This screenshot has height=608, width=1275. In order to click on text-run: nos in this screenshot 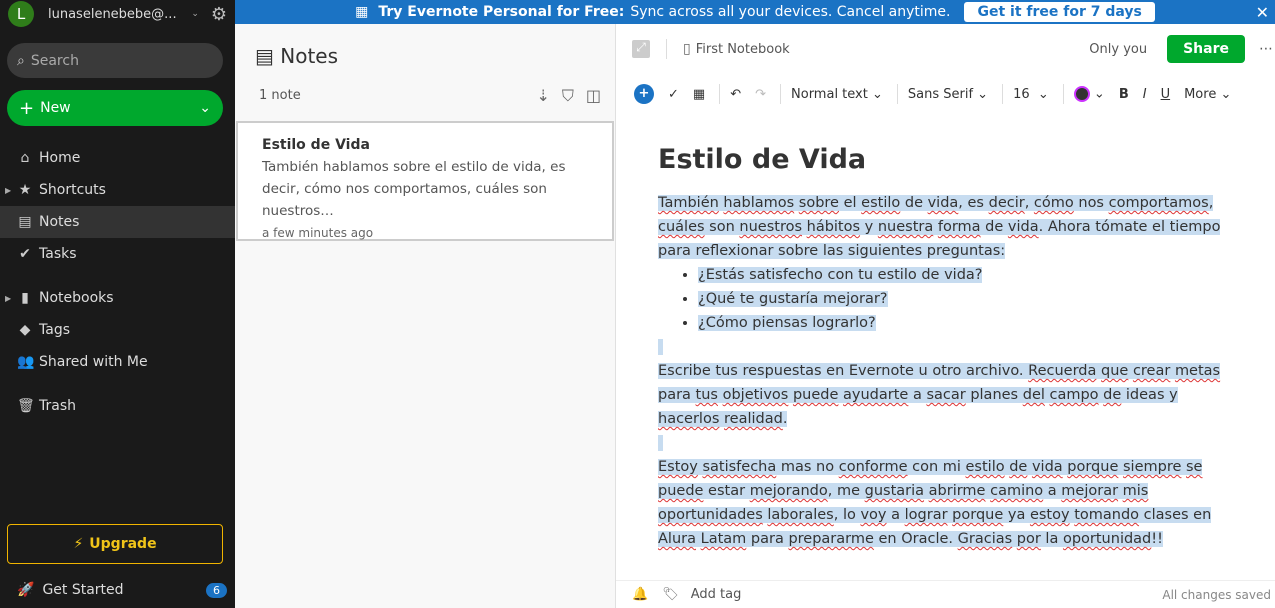, I will do `click(1091, 203)`.